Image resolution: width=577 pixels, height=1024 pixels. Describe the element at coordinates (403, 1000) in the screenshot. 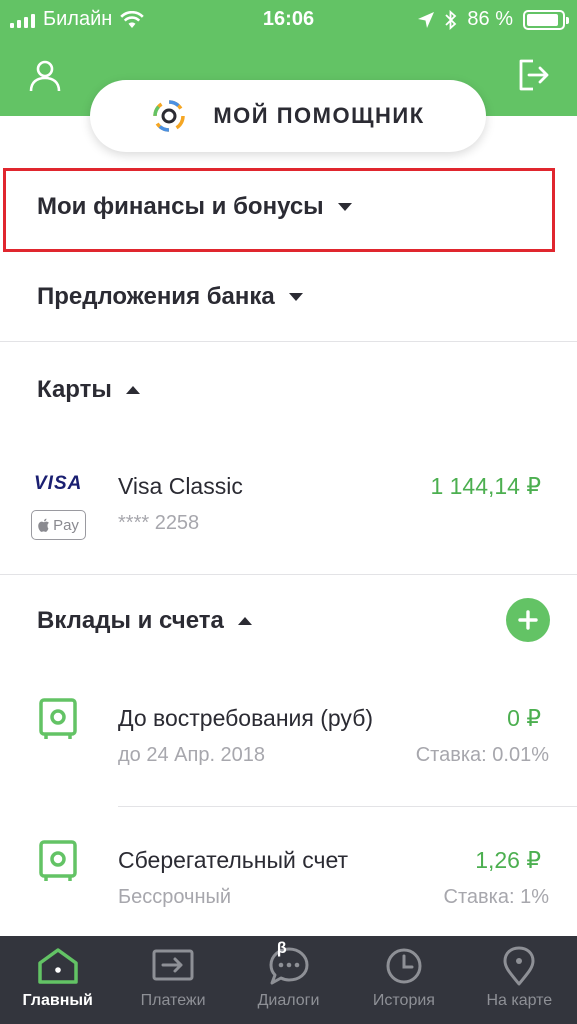

I see `tab-history-label: История` at that location.